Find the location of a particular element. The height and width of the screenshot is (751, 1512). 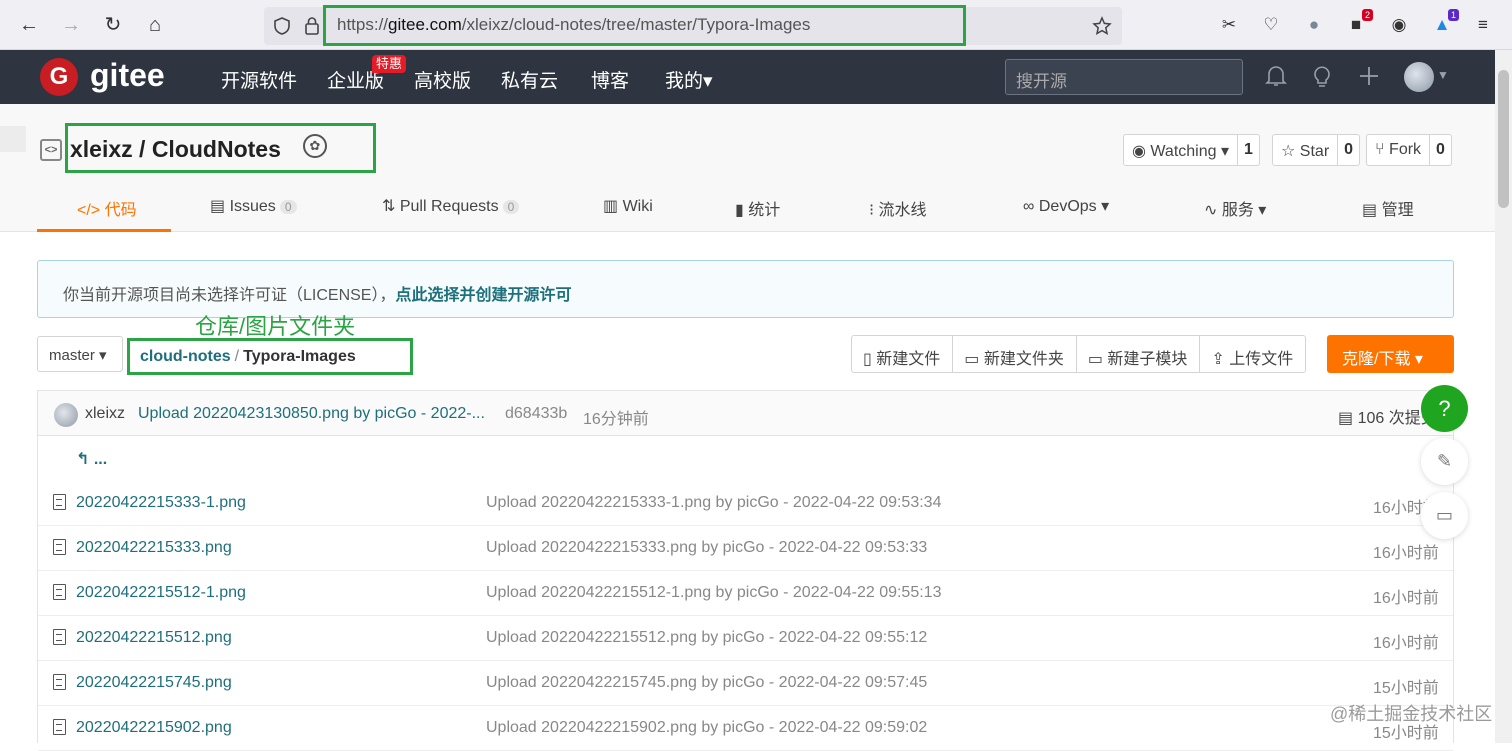

fork-label: ⑂ Fork is located at coordinates (1398, 150).